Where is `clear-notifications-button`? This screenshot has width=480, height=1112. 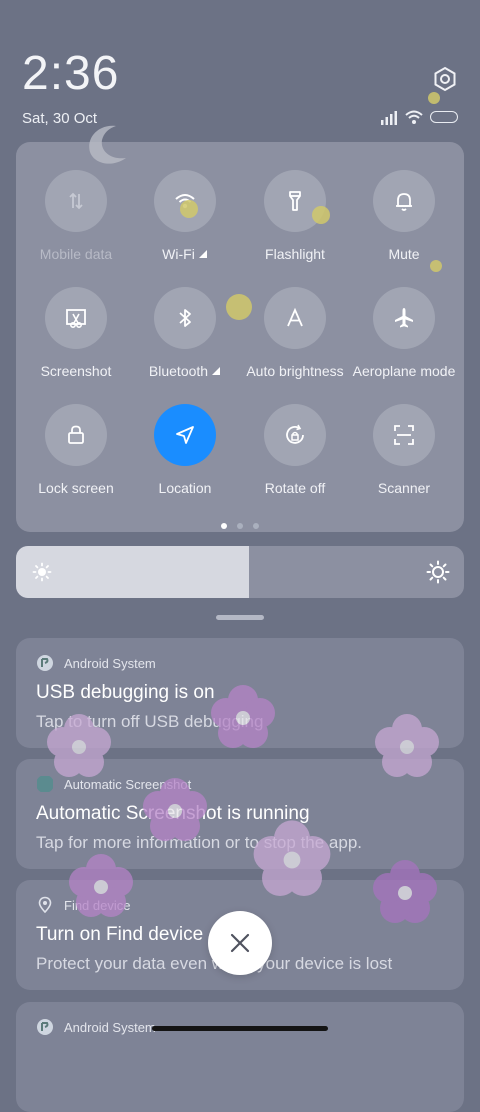
clear-notifications-button is located at coordinates (240, 943).